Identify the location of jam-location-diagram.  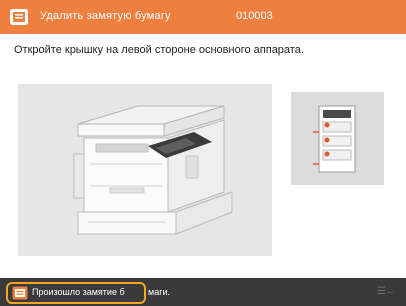
(334, 139).